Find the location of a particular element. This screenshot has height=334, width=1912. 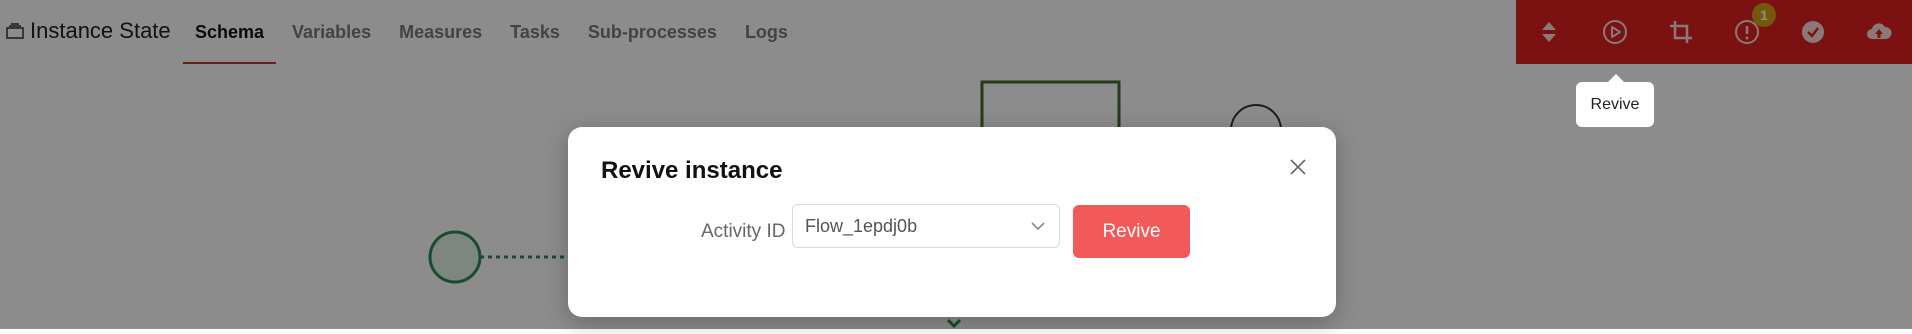

activity-id-select: Flow_1epdj0b is located at coordinates (926, 226).